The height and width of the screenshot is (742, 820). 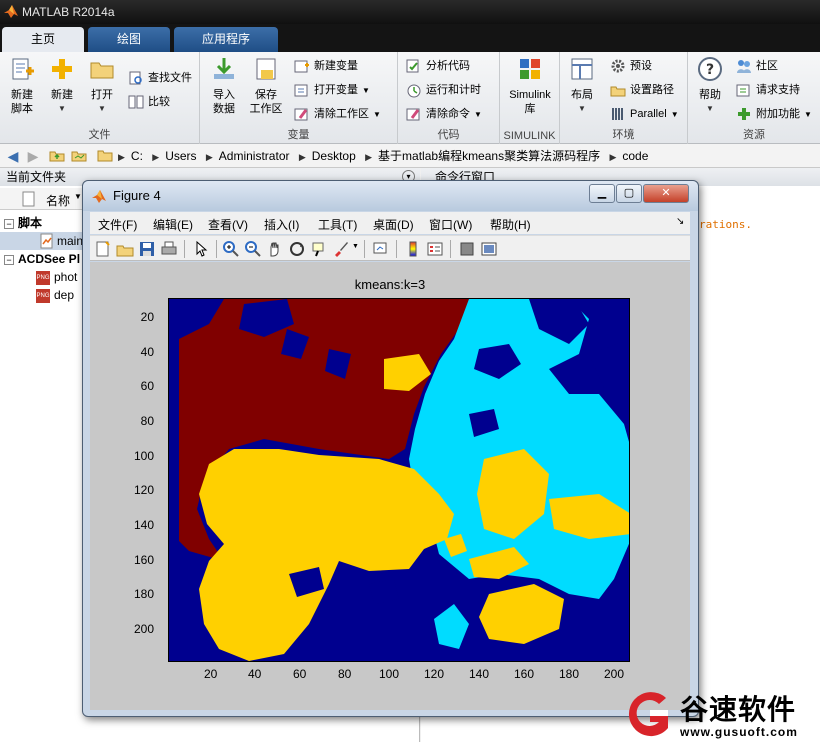 What do you see at coordinates (641, 66) in the screenshot?
I see `preferences-label: 预设` at bounding box center [641, 66].